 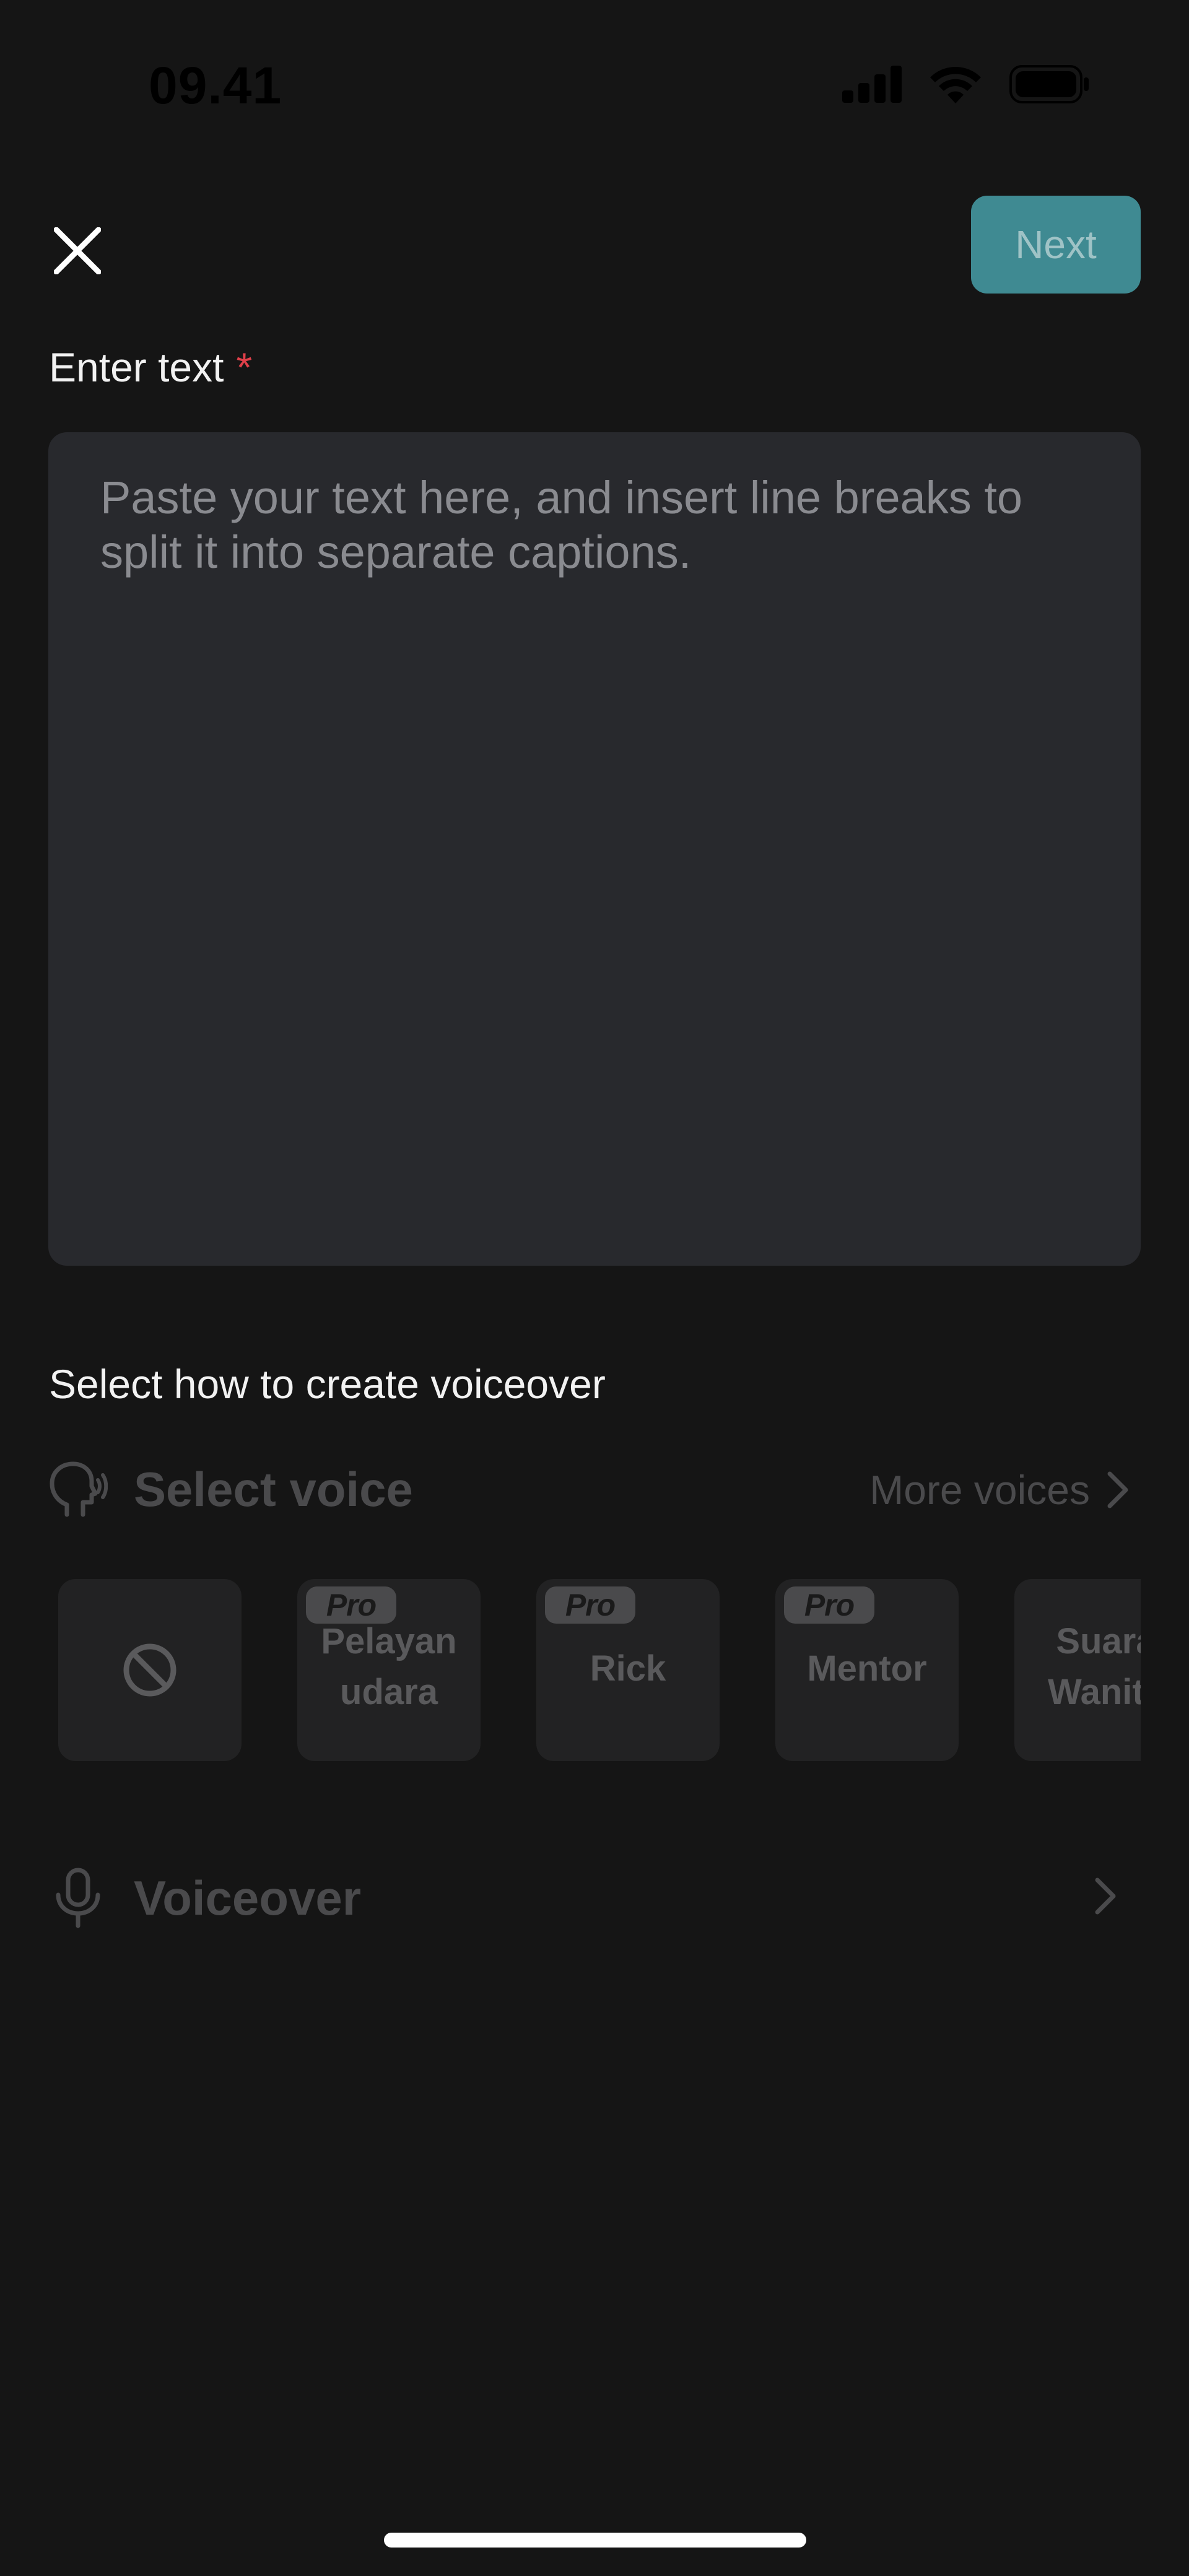 I want to click on cellular-signal-icon, so click(x=872, y=84).